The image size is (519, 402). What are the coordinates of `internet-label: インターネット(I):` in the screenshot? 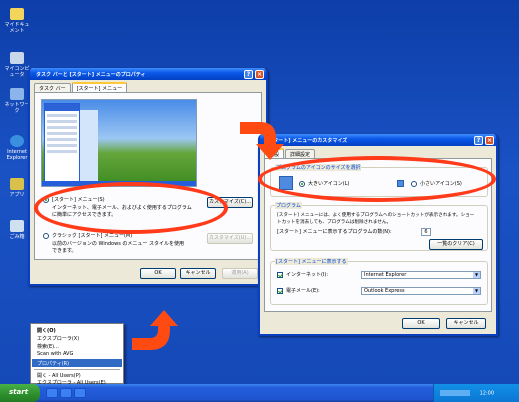 It's located at (307, 275).